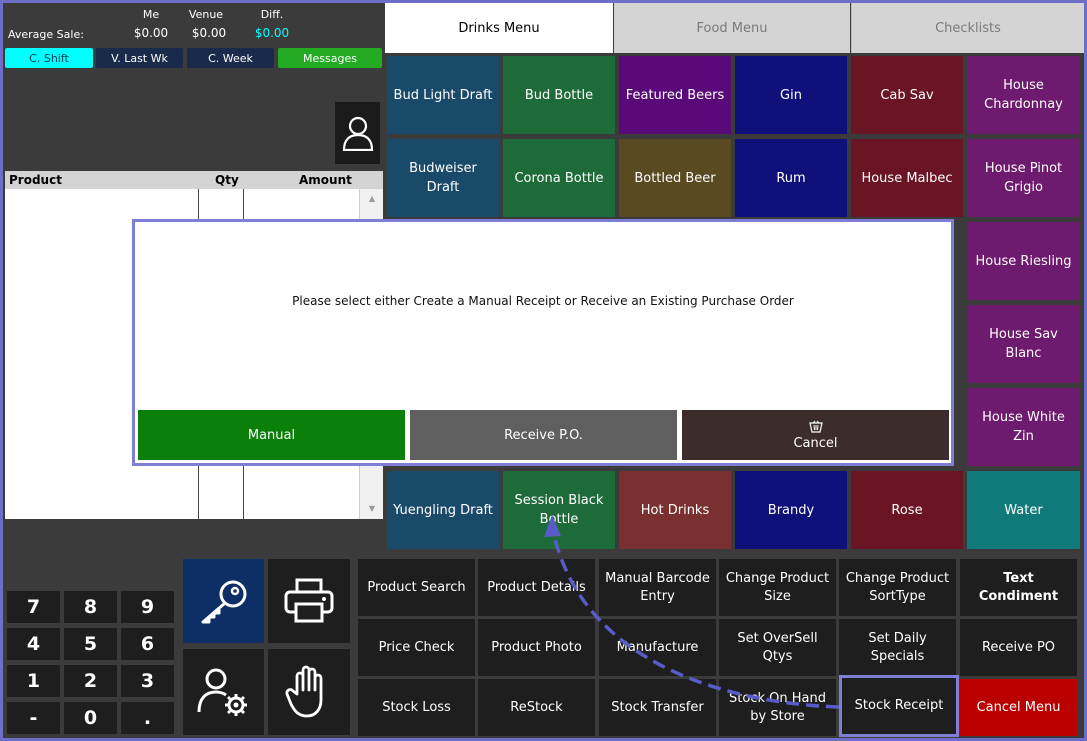 The width and height of the screenshot is (1087, 741). Describe the element at coordinates (815, 426) in the screenshot. I see `basket-icon` at that location.